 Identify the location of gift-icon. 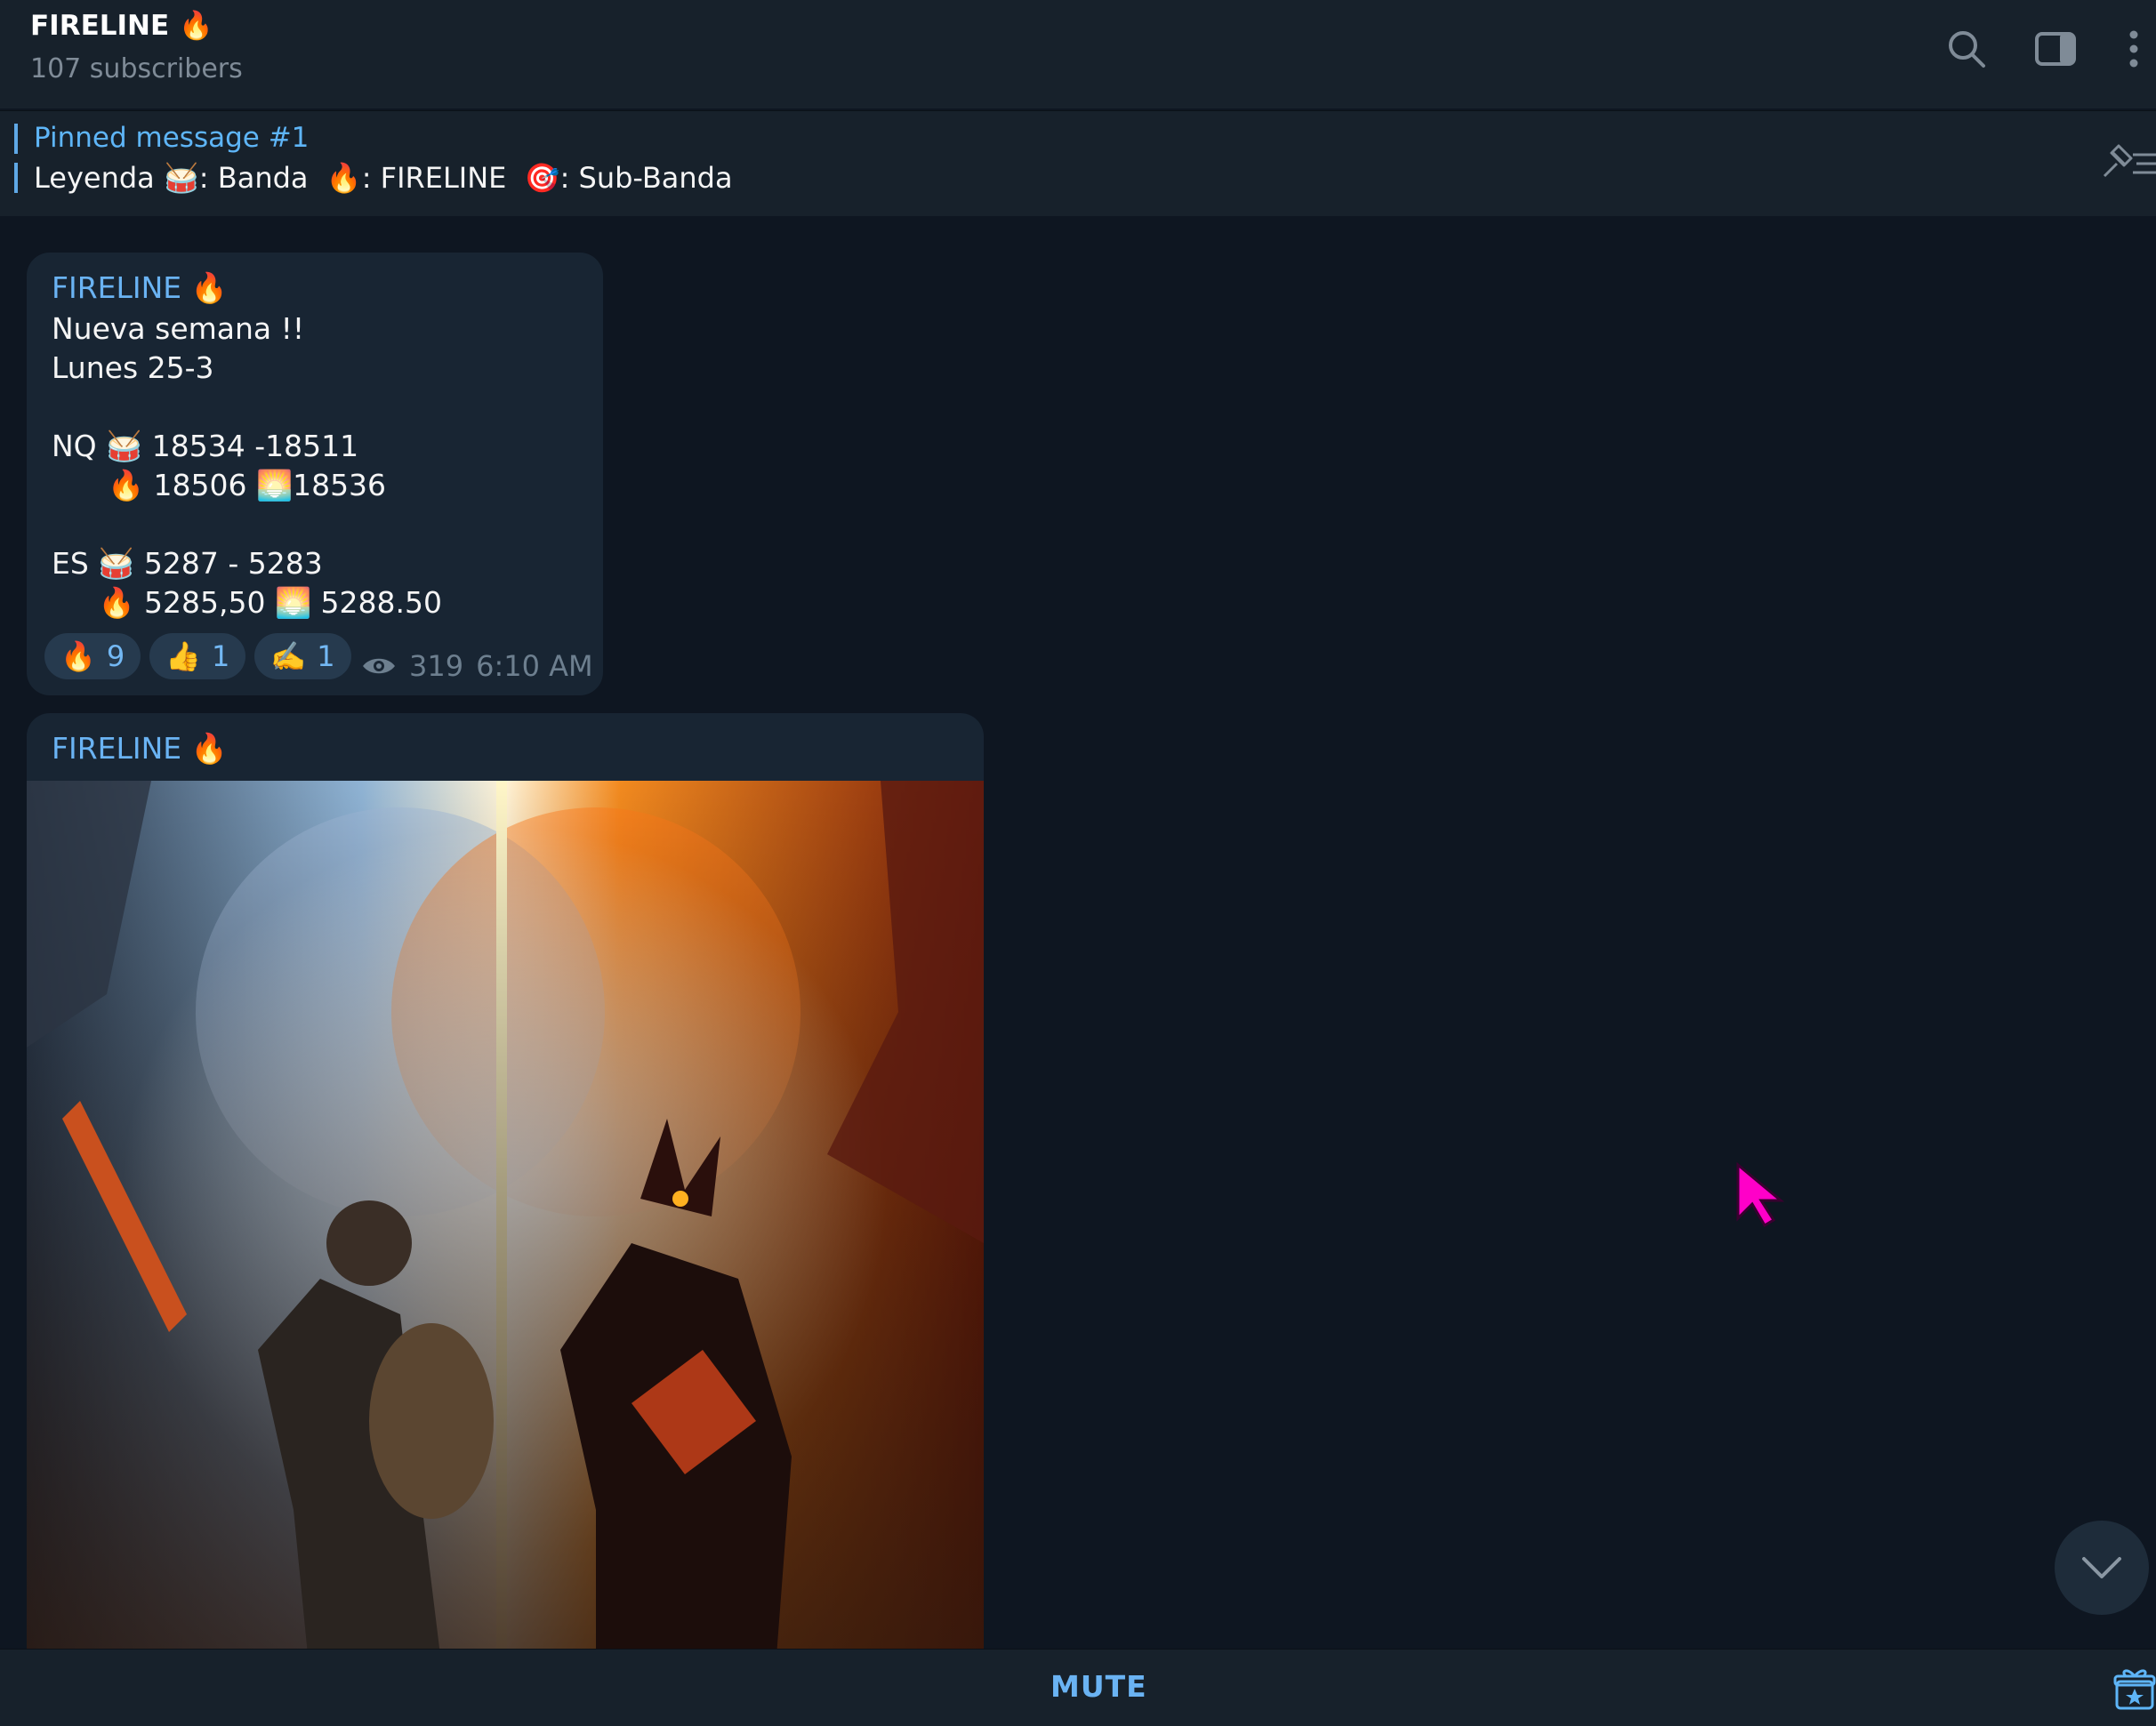
(2134, 1689).